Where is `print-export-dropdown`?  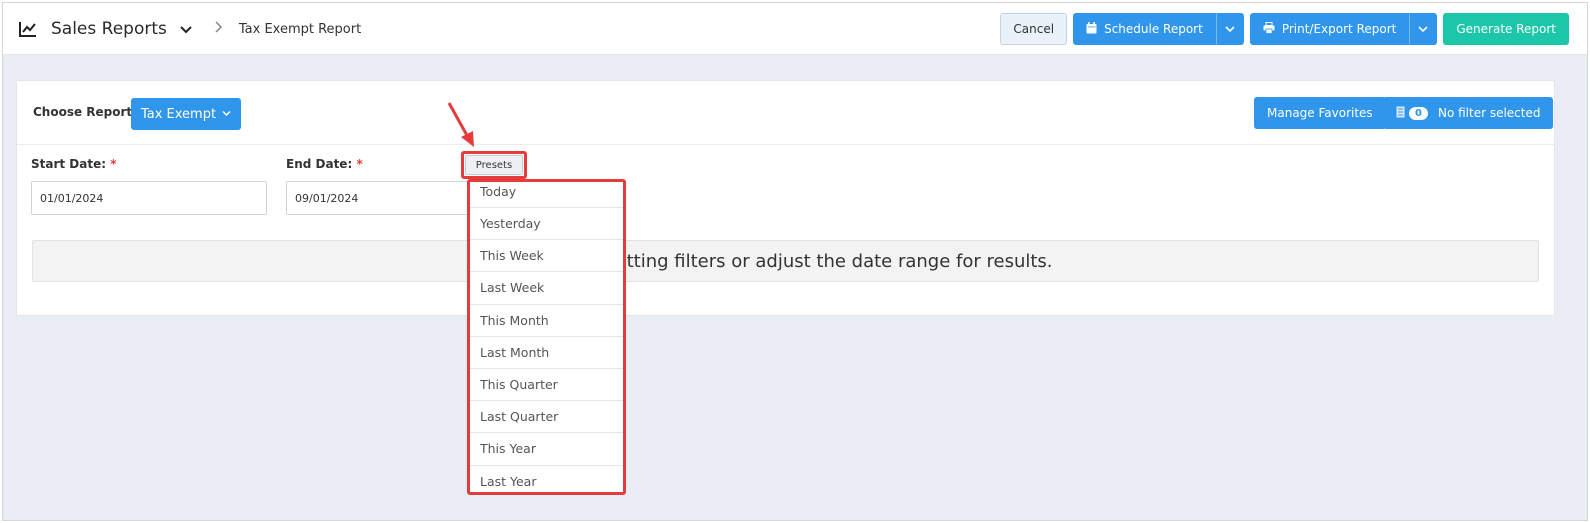 print-export-dropdown is located at coordinates (1423, 29).